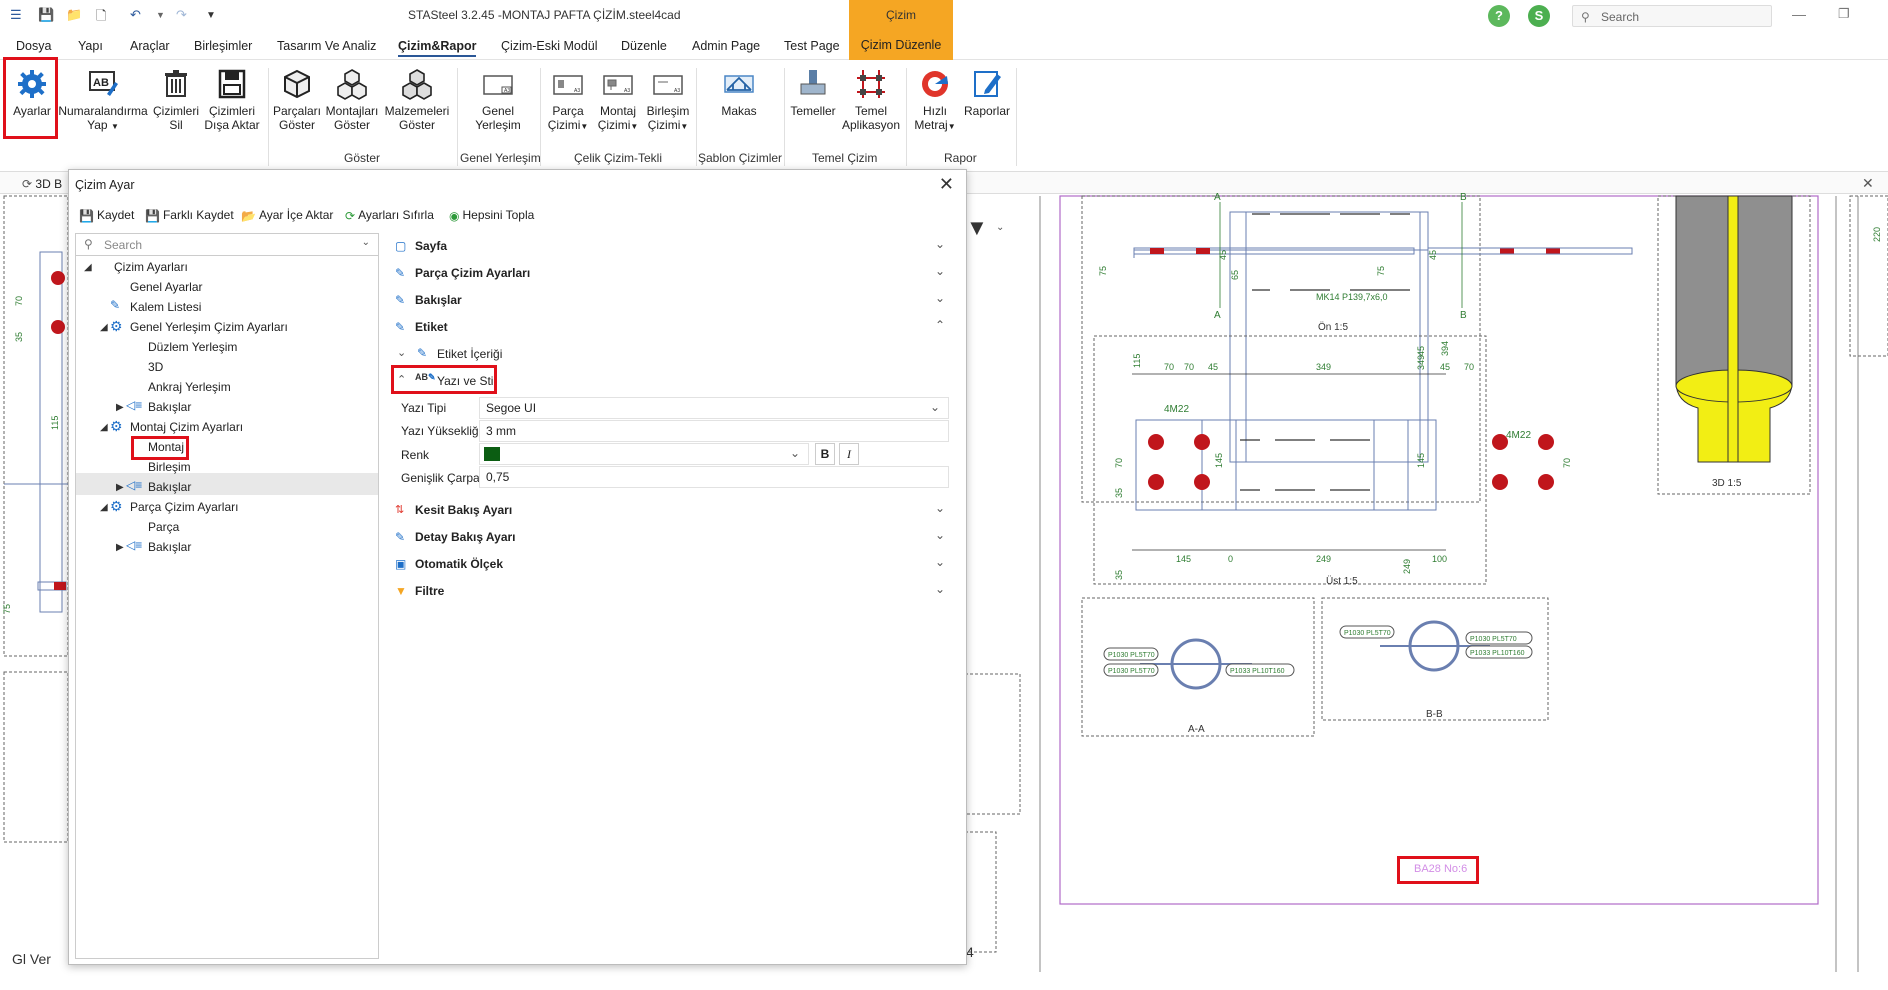 This screenshot has width=1888, height=990. What do you see at coordinates (163, 527) in the screenshot?
I see `tree-parca: Parça` at bounding box center [163, 527].